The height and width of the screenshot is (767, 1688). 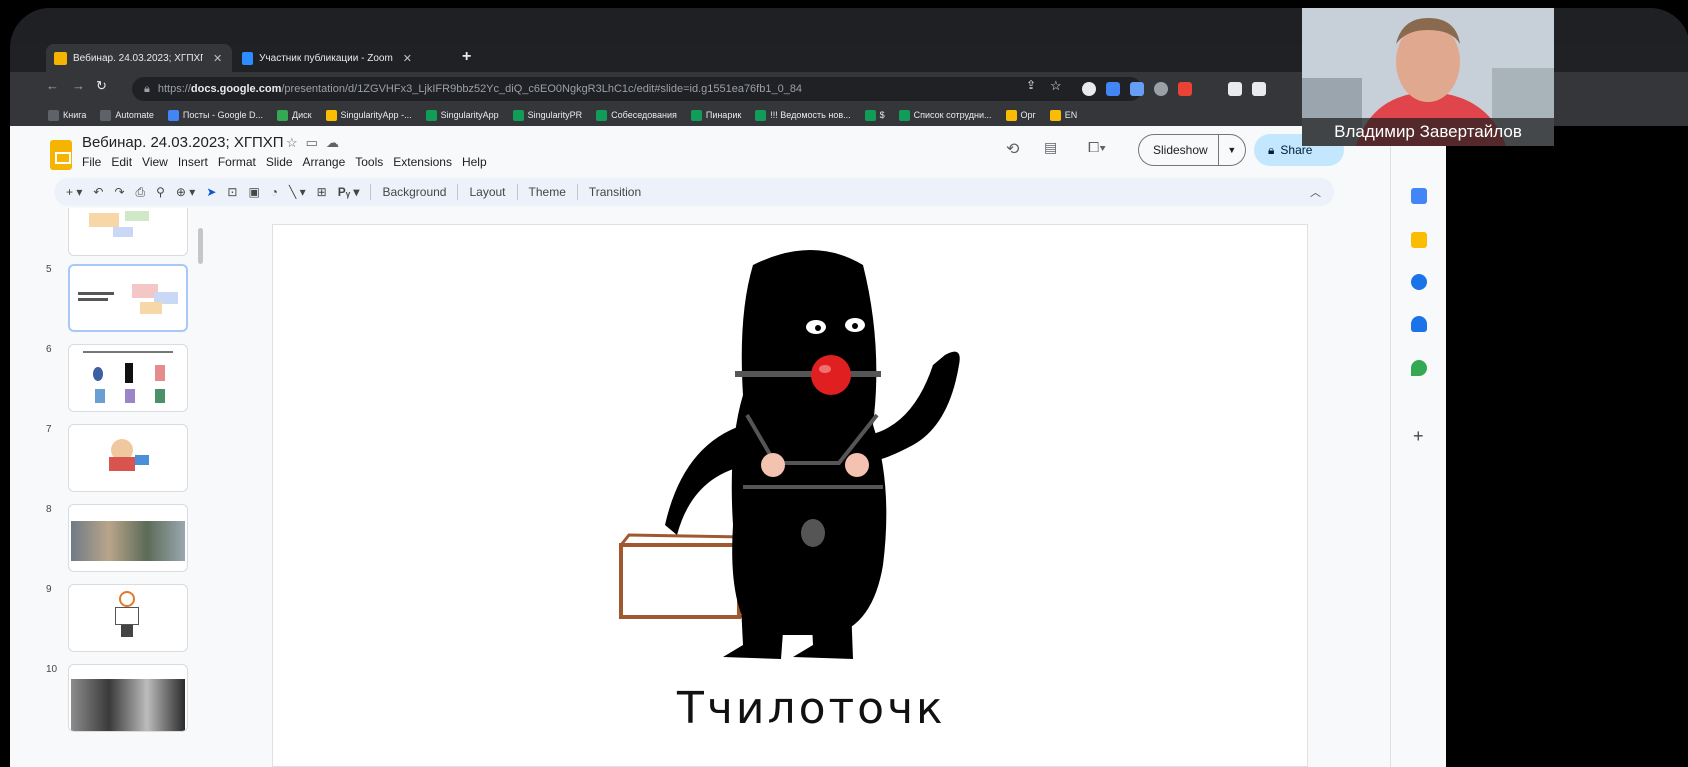 What do you see at coordinates (119, 192) in the screenshot?
I see `redo-icon: ↷` at bounding box center [119, 192].